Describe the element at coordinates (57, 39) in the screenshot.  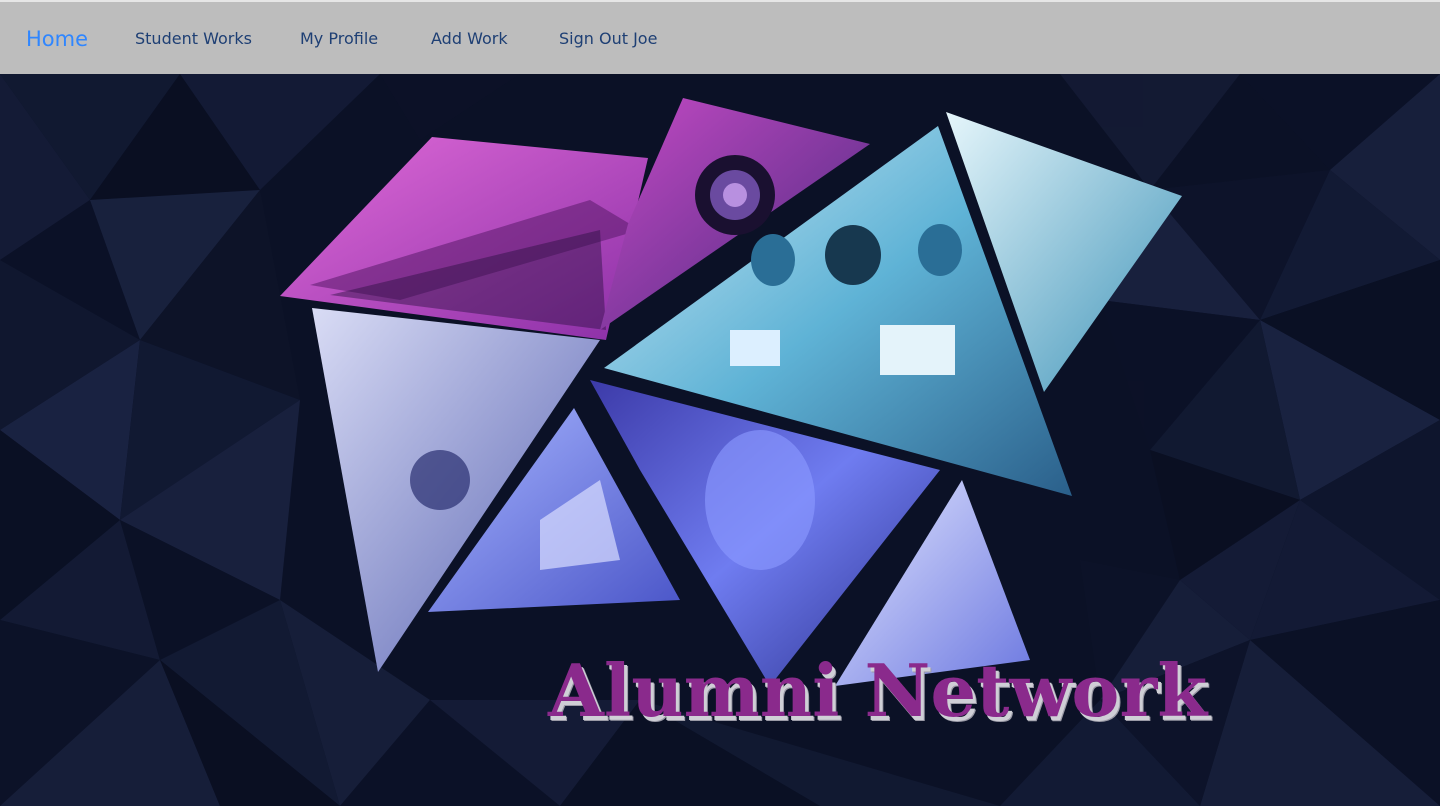
I see `nav-home-link: Home` at that location.